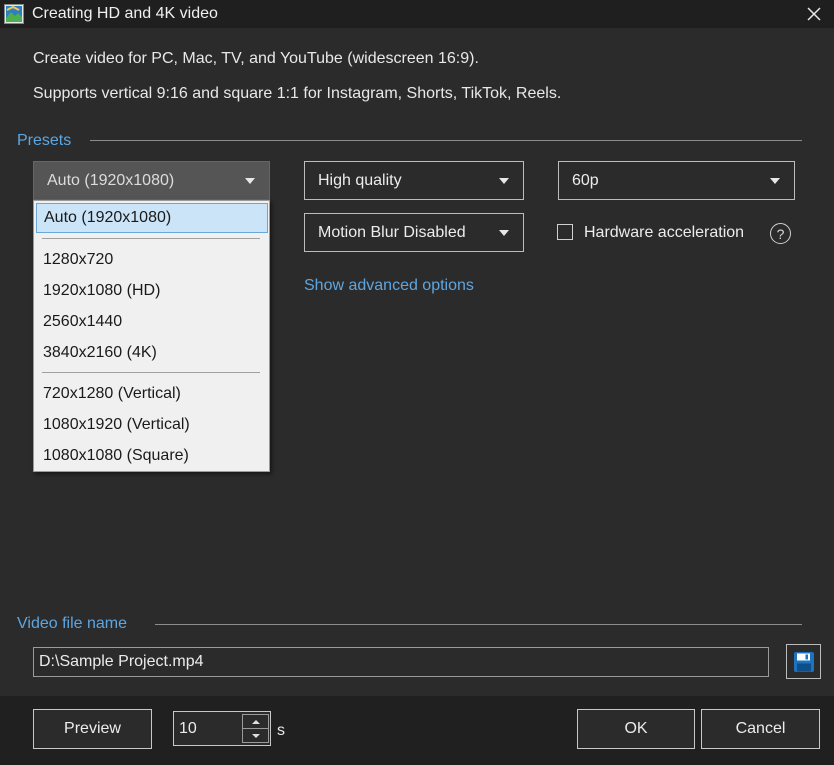  What do you see at coordinates (151, 260) in the screenshot?
I see `resolution-option: 1280x720` at bounding box center [151, 260].